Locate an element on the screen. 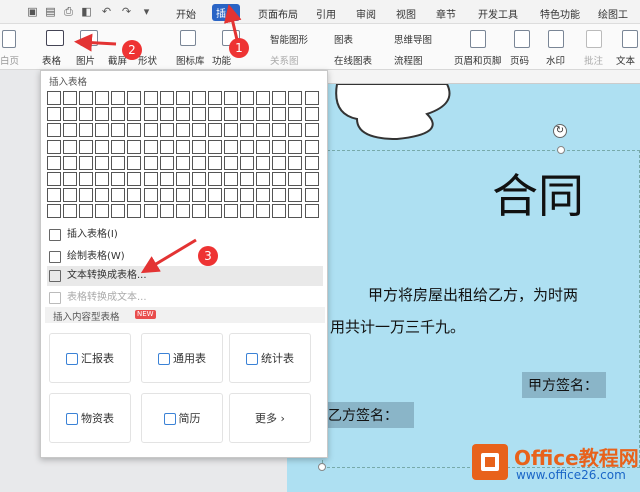  menu-item-draw-table: 绘制表格(W) is located at coordinates (185, 257).